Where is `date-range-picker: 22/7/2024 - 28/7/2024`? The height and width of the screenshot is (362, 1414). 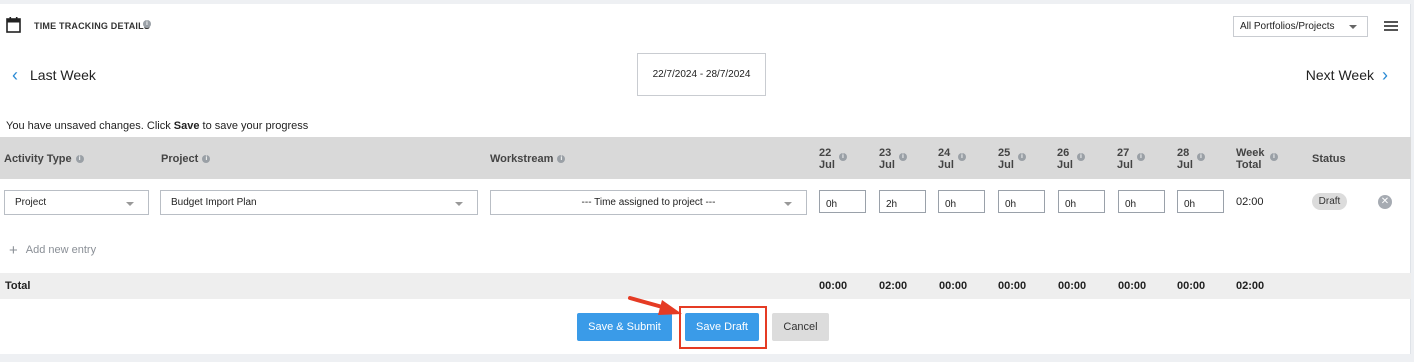
date-range-picker: 22/7/2024 - 28/7/2024 is located at coordinates (701, 74).